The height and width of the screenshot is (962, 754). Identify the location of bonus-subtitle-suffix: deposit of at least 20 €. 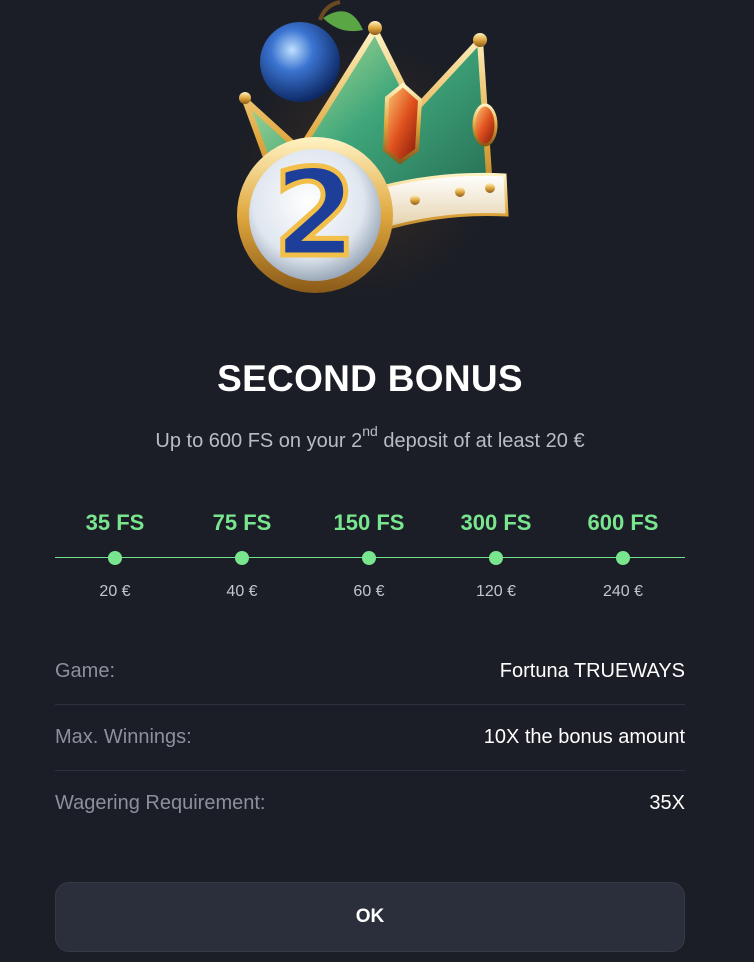
(481, 441).